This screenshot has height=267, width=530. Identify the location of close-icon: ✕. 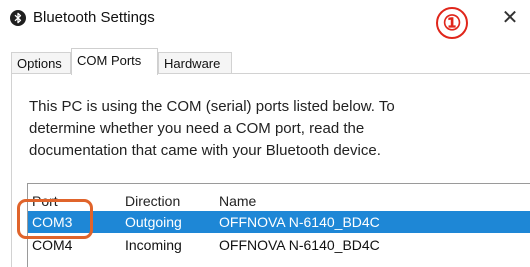
(510, 18).